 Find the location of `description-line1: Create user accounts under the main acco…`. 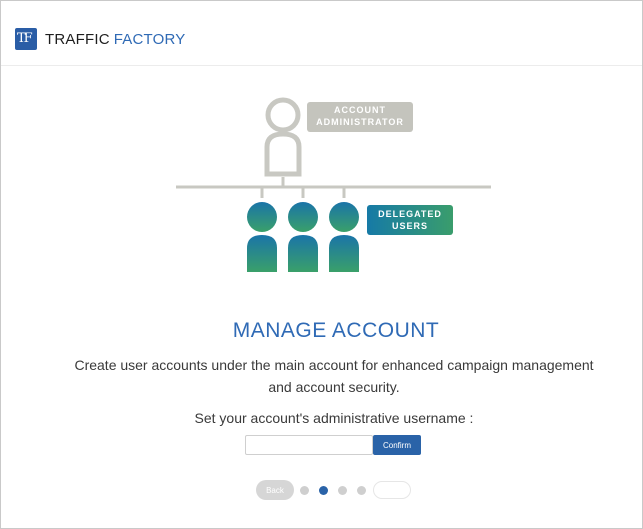

description-line1: Create user accounts under the main acco… is located at coordinates (334, 365).